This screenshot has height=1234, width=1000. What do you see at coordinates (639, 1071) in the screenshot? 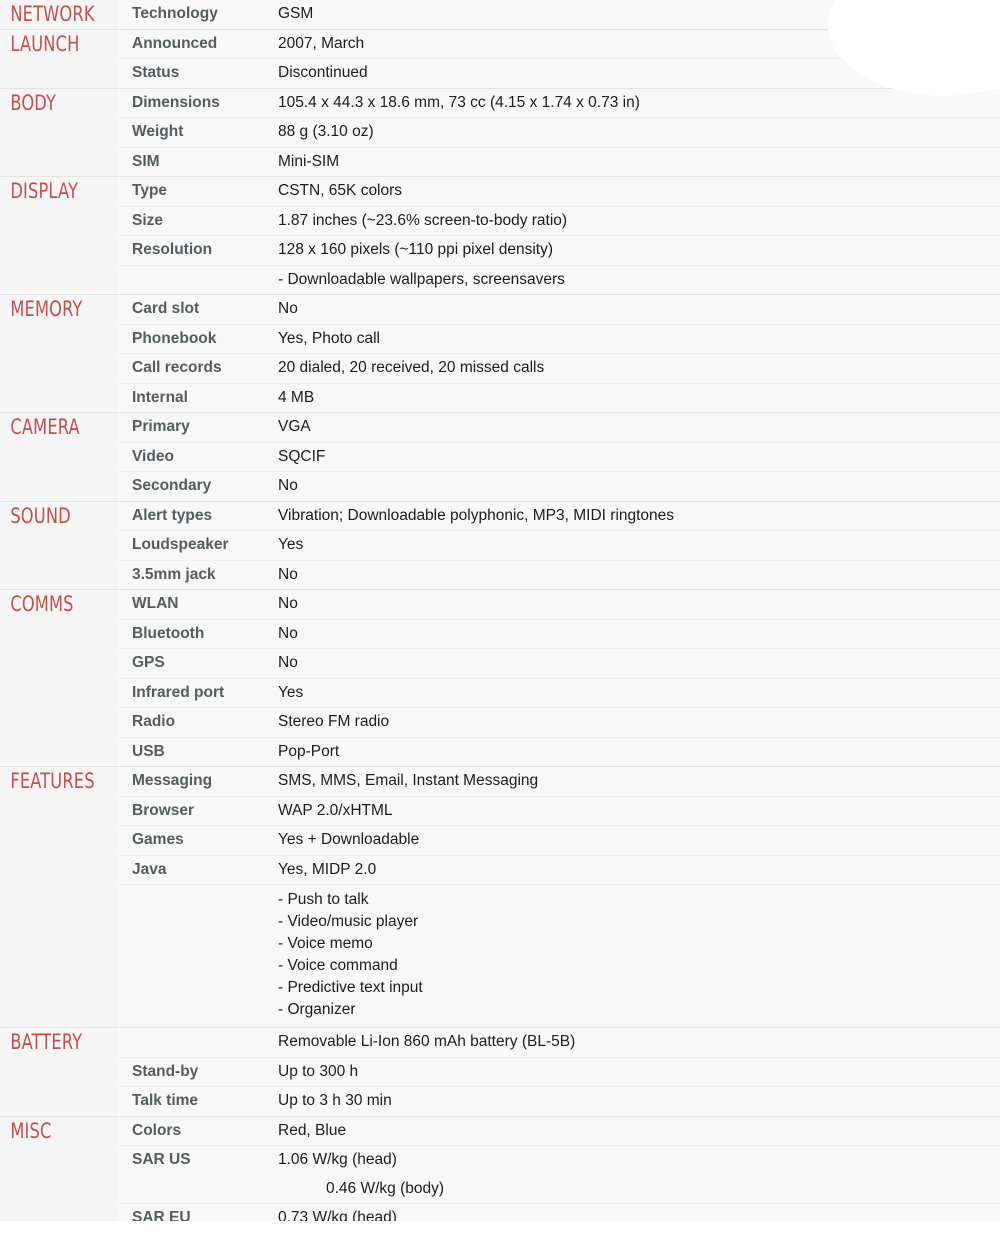
I see `spec-value: Up to 300 h` at bounding box center [639, 1071].